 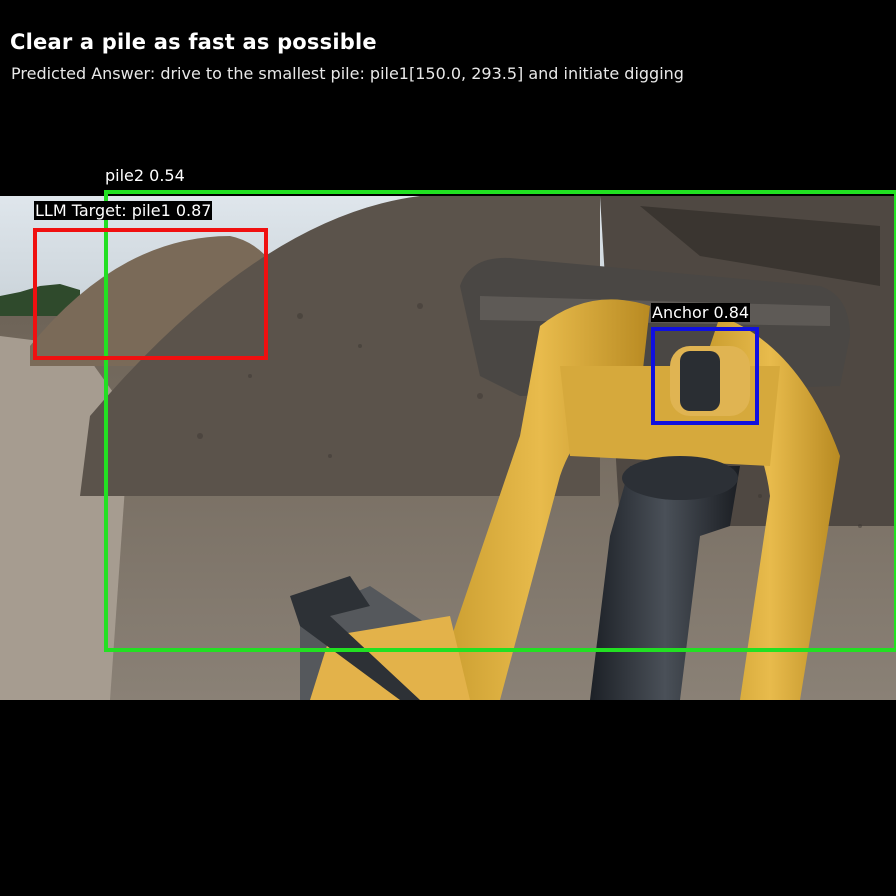 I want to click on pile2-label: pile2 0.54, so click(x=145, y=175).